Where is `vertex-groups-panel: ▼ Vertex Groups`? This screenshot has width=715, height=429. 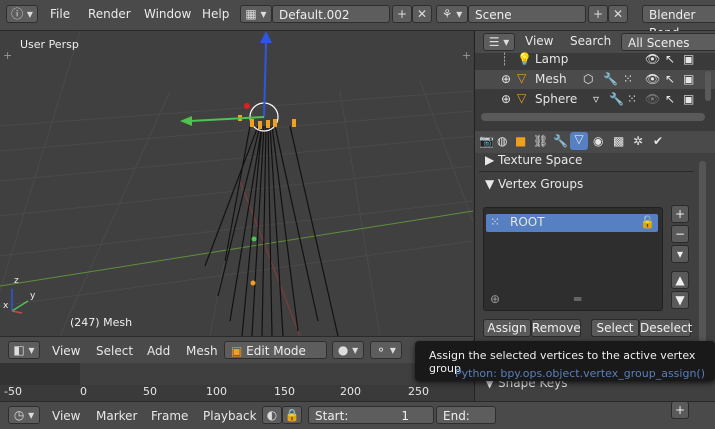 vertex-groups-panel: ▼ Vertex Groups is located at coordinates (534, 184).